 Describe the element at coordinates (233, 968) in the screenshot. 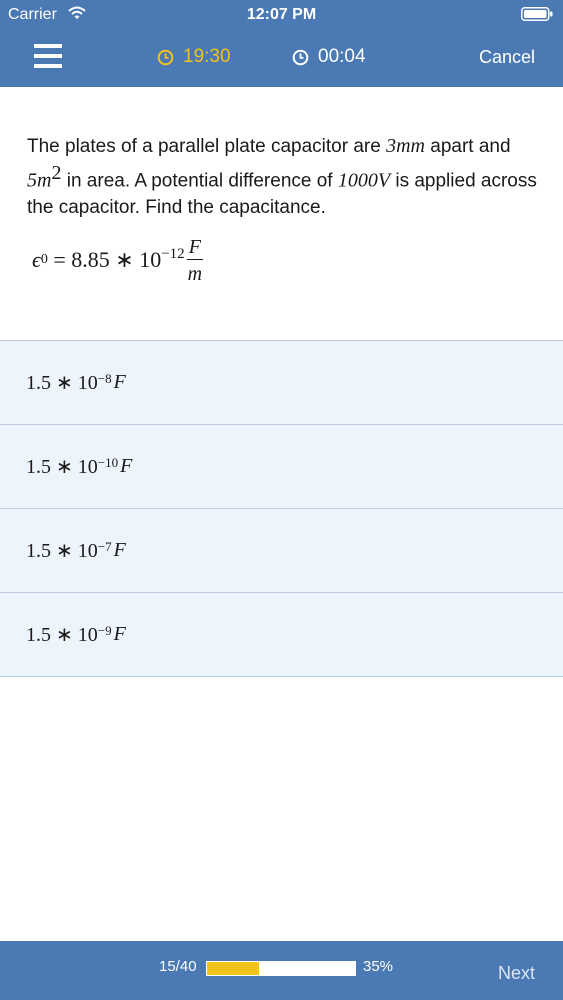

I see `progress-fill` at that location.